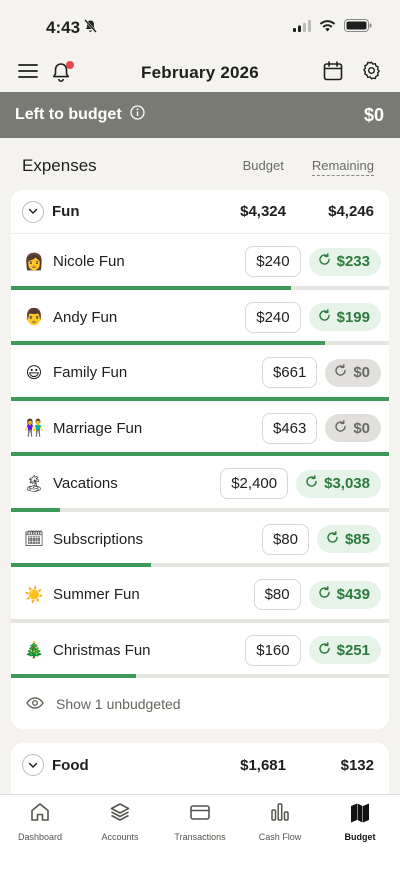 The image size is (400, 869). Describe the element at coordinates (34, 262) in the screenshot. I see `category-emoji-icon: 👩` at that location.